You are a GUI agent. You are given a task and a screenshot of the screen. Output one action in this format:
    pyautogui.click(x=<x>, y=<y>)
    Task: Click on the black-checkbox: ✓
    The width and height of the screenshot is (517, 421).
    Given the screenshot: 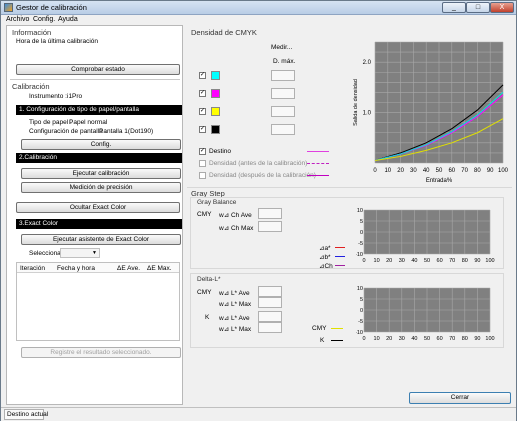 What is the action you would take?
    pyautogui.click(x=202, y=129)
    